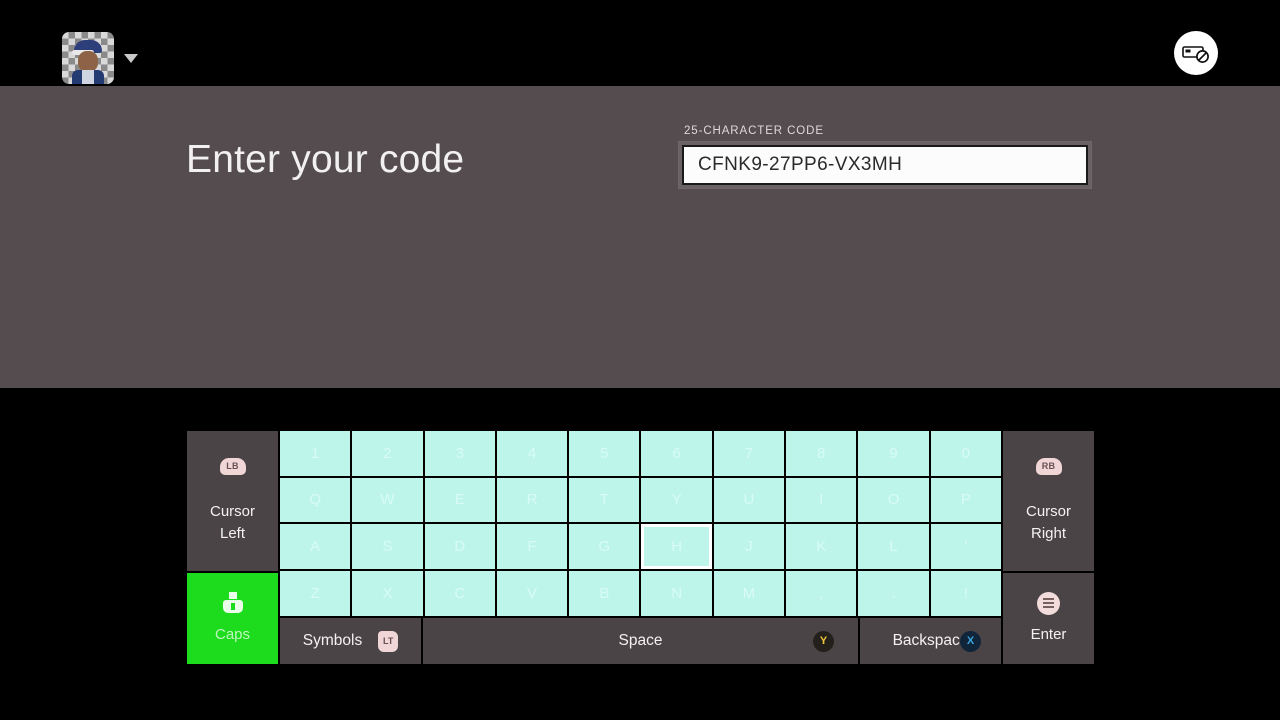 The height and width of the screenshot is (720, 1280). I want to click on key-row-home: A S D F G H J K L ', so click(640, 546).